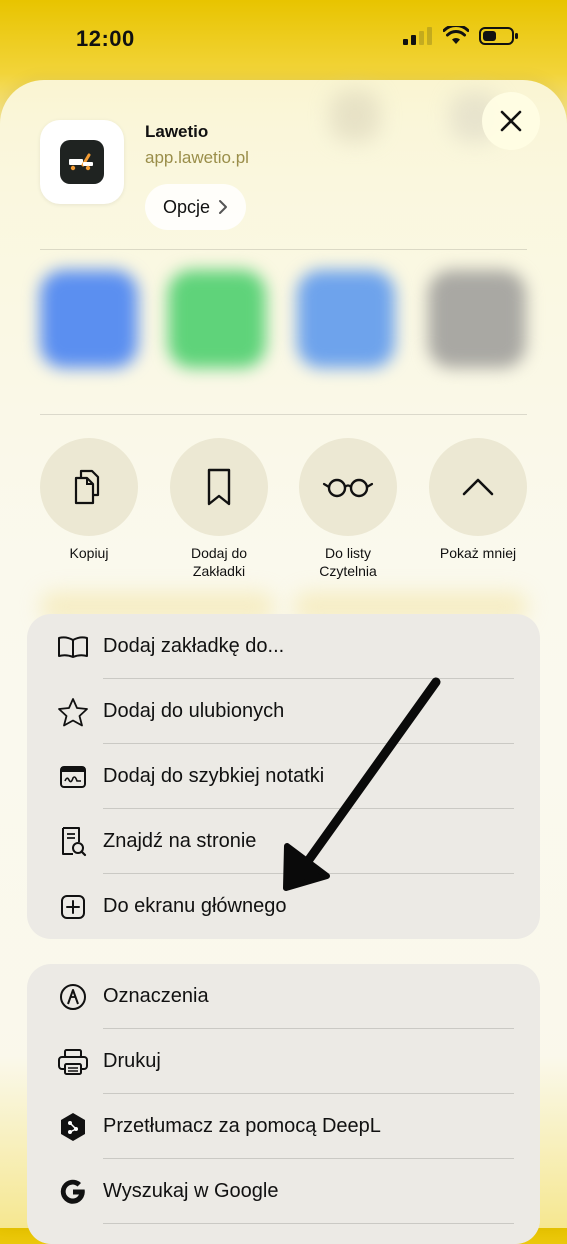 The height and width of the screenshot is (1244, 567). I want to click on close-button, so click(511, 121).